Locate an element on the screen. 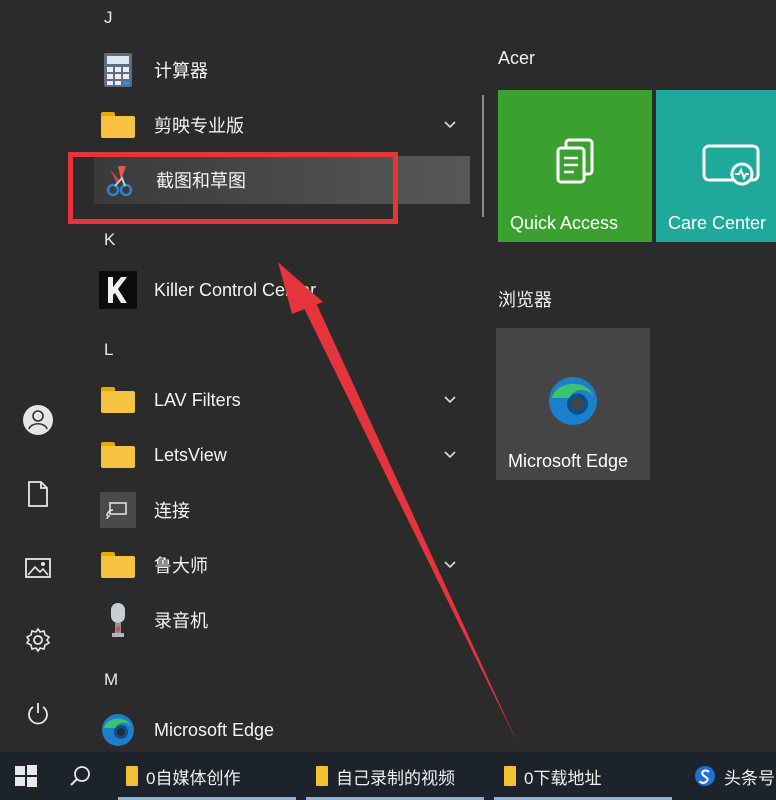 This screenshot has height=800, width=776. app-lav-filters-folder: LAV Filters is located at coordinates (282, 400).